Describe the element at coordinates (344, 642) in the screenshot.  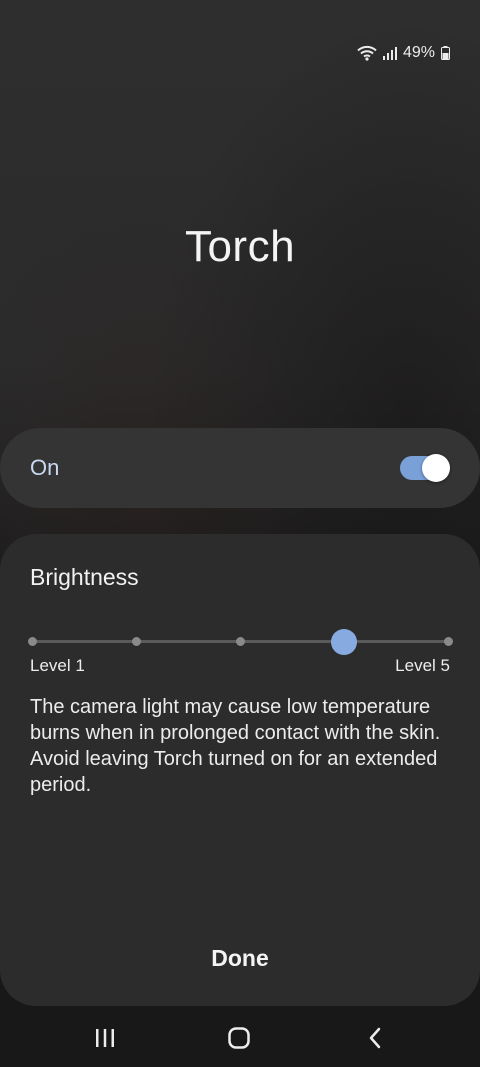
I see `slider-thumb` at that location.